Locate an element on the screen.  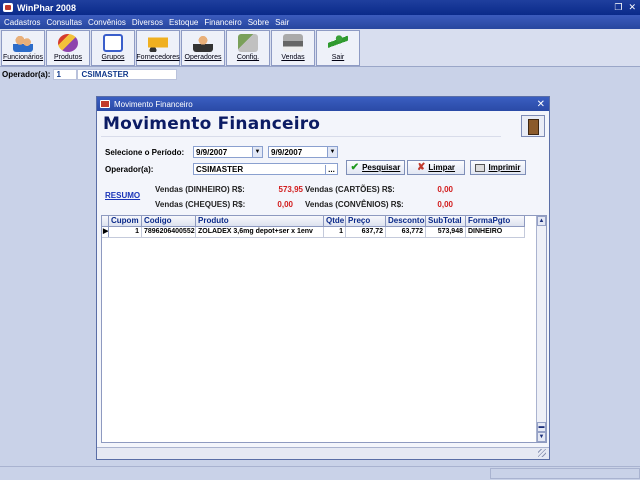
toolbar-operadores-button: Operadores is located at coordinates (203, 48).